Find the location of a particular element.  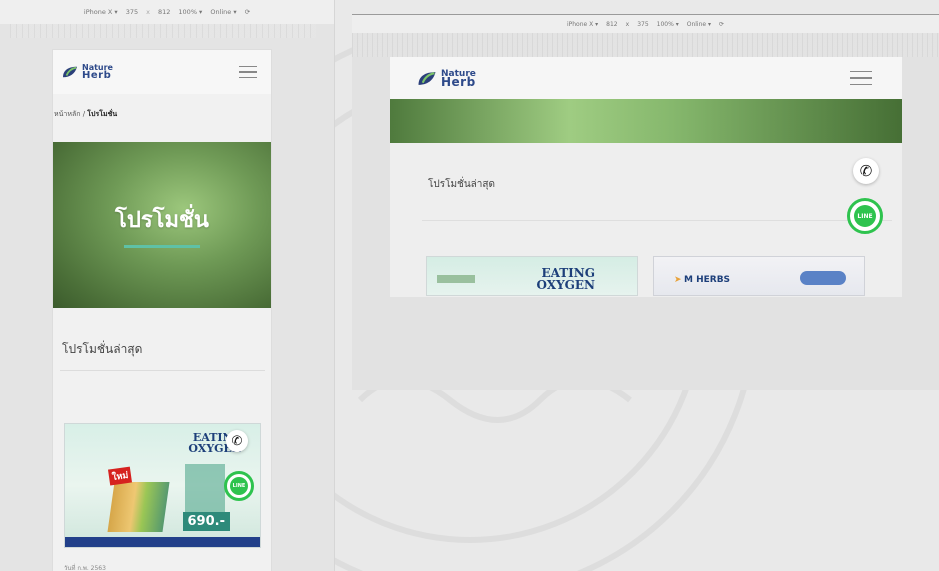

product-image is located at coordinates (138, 507).